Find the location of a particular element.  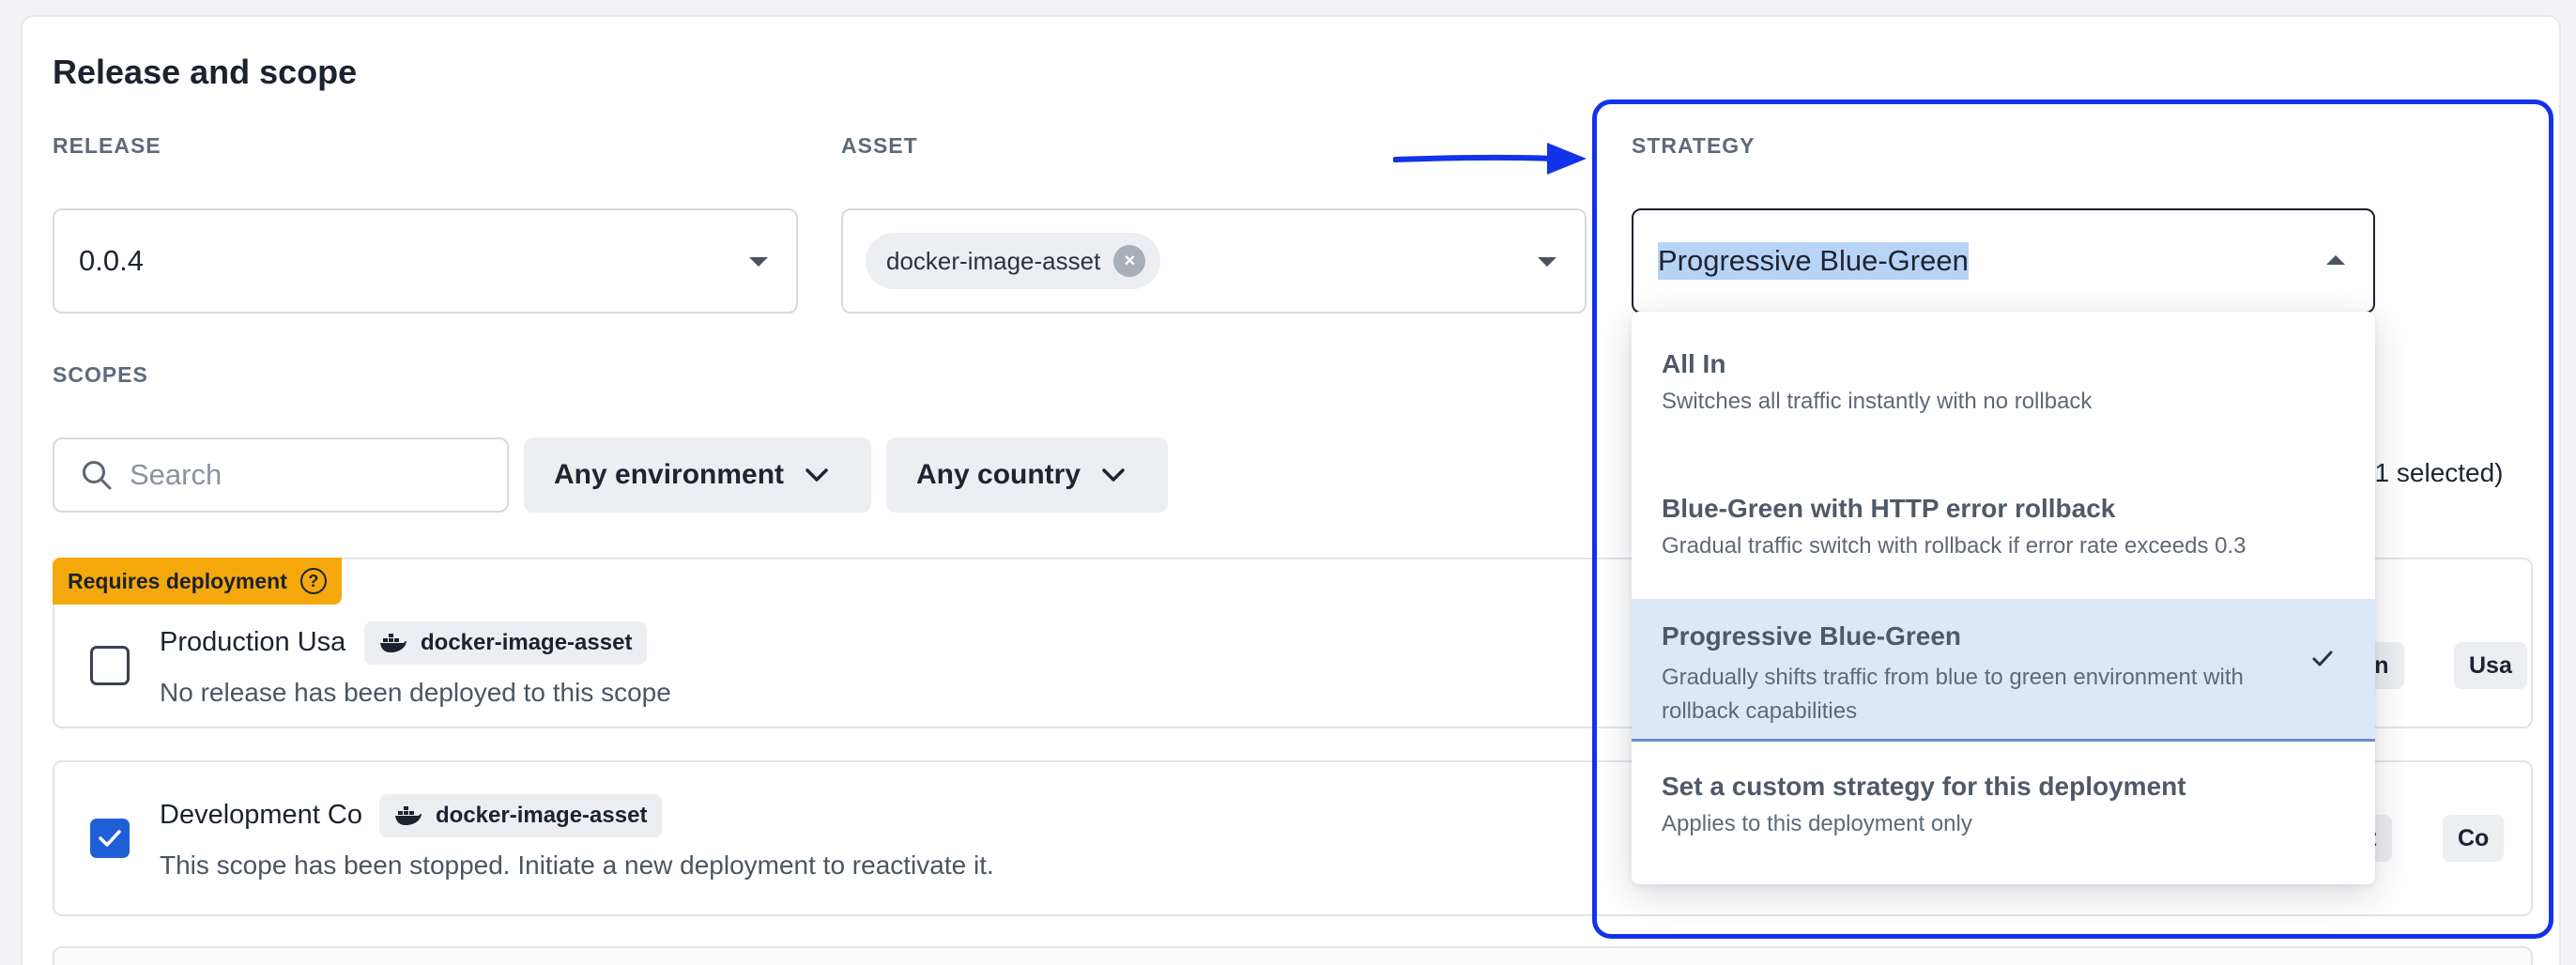

search-placeholder: Search is located at coordinates (176, 474).